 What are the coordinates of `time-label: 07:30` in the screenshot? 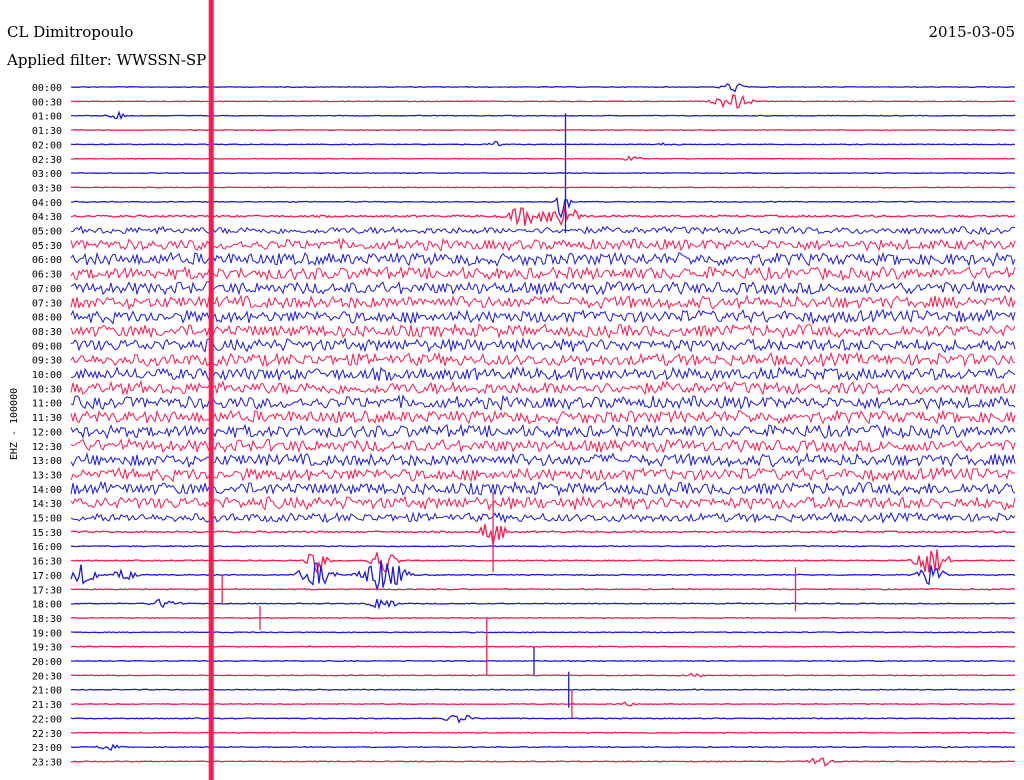 It's located at (47, 303).